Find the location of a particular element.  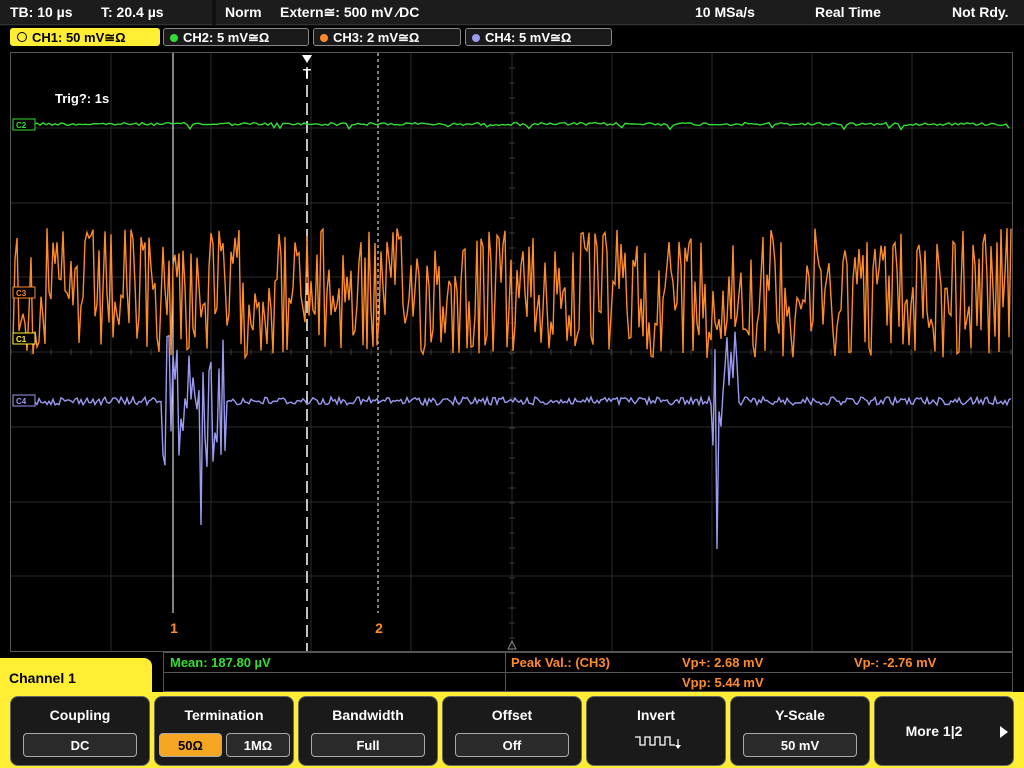

tab-ch2-label: CH2: 5 mV≅Ω is located at coordinates (226, 37).